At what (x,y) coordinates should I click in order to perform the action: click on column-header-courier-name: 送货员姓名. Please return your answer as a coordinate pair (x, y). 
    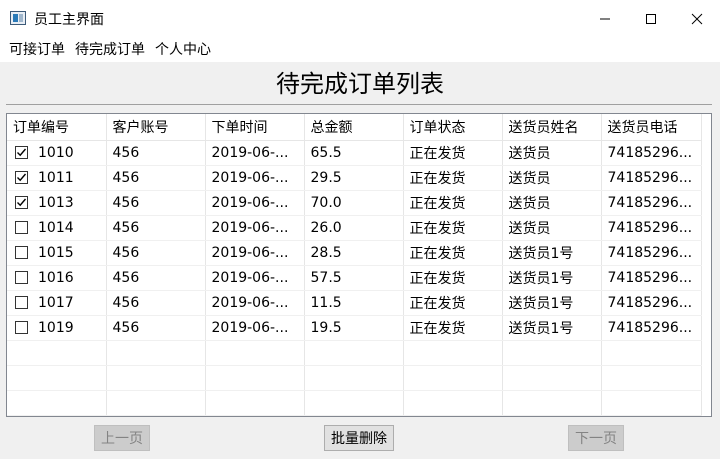
    Looking at the image, I should click on (552, 127).